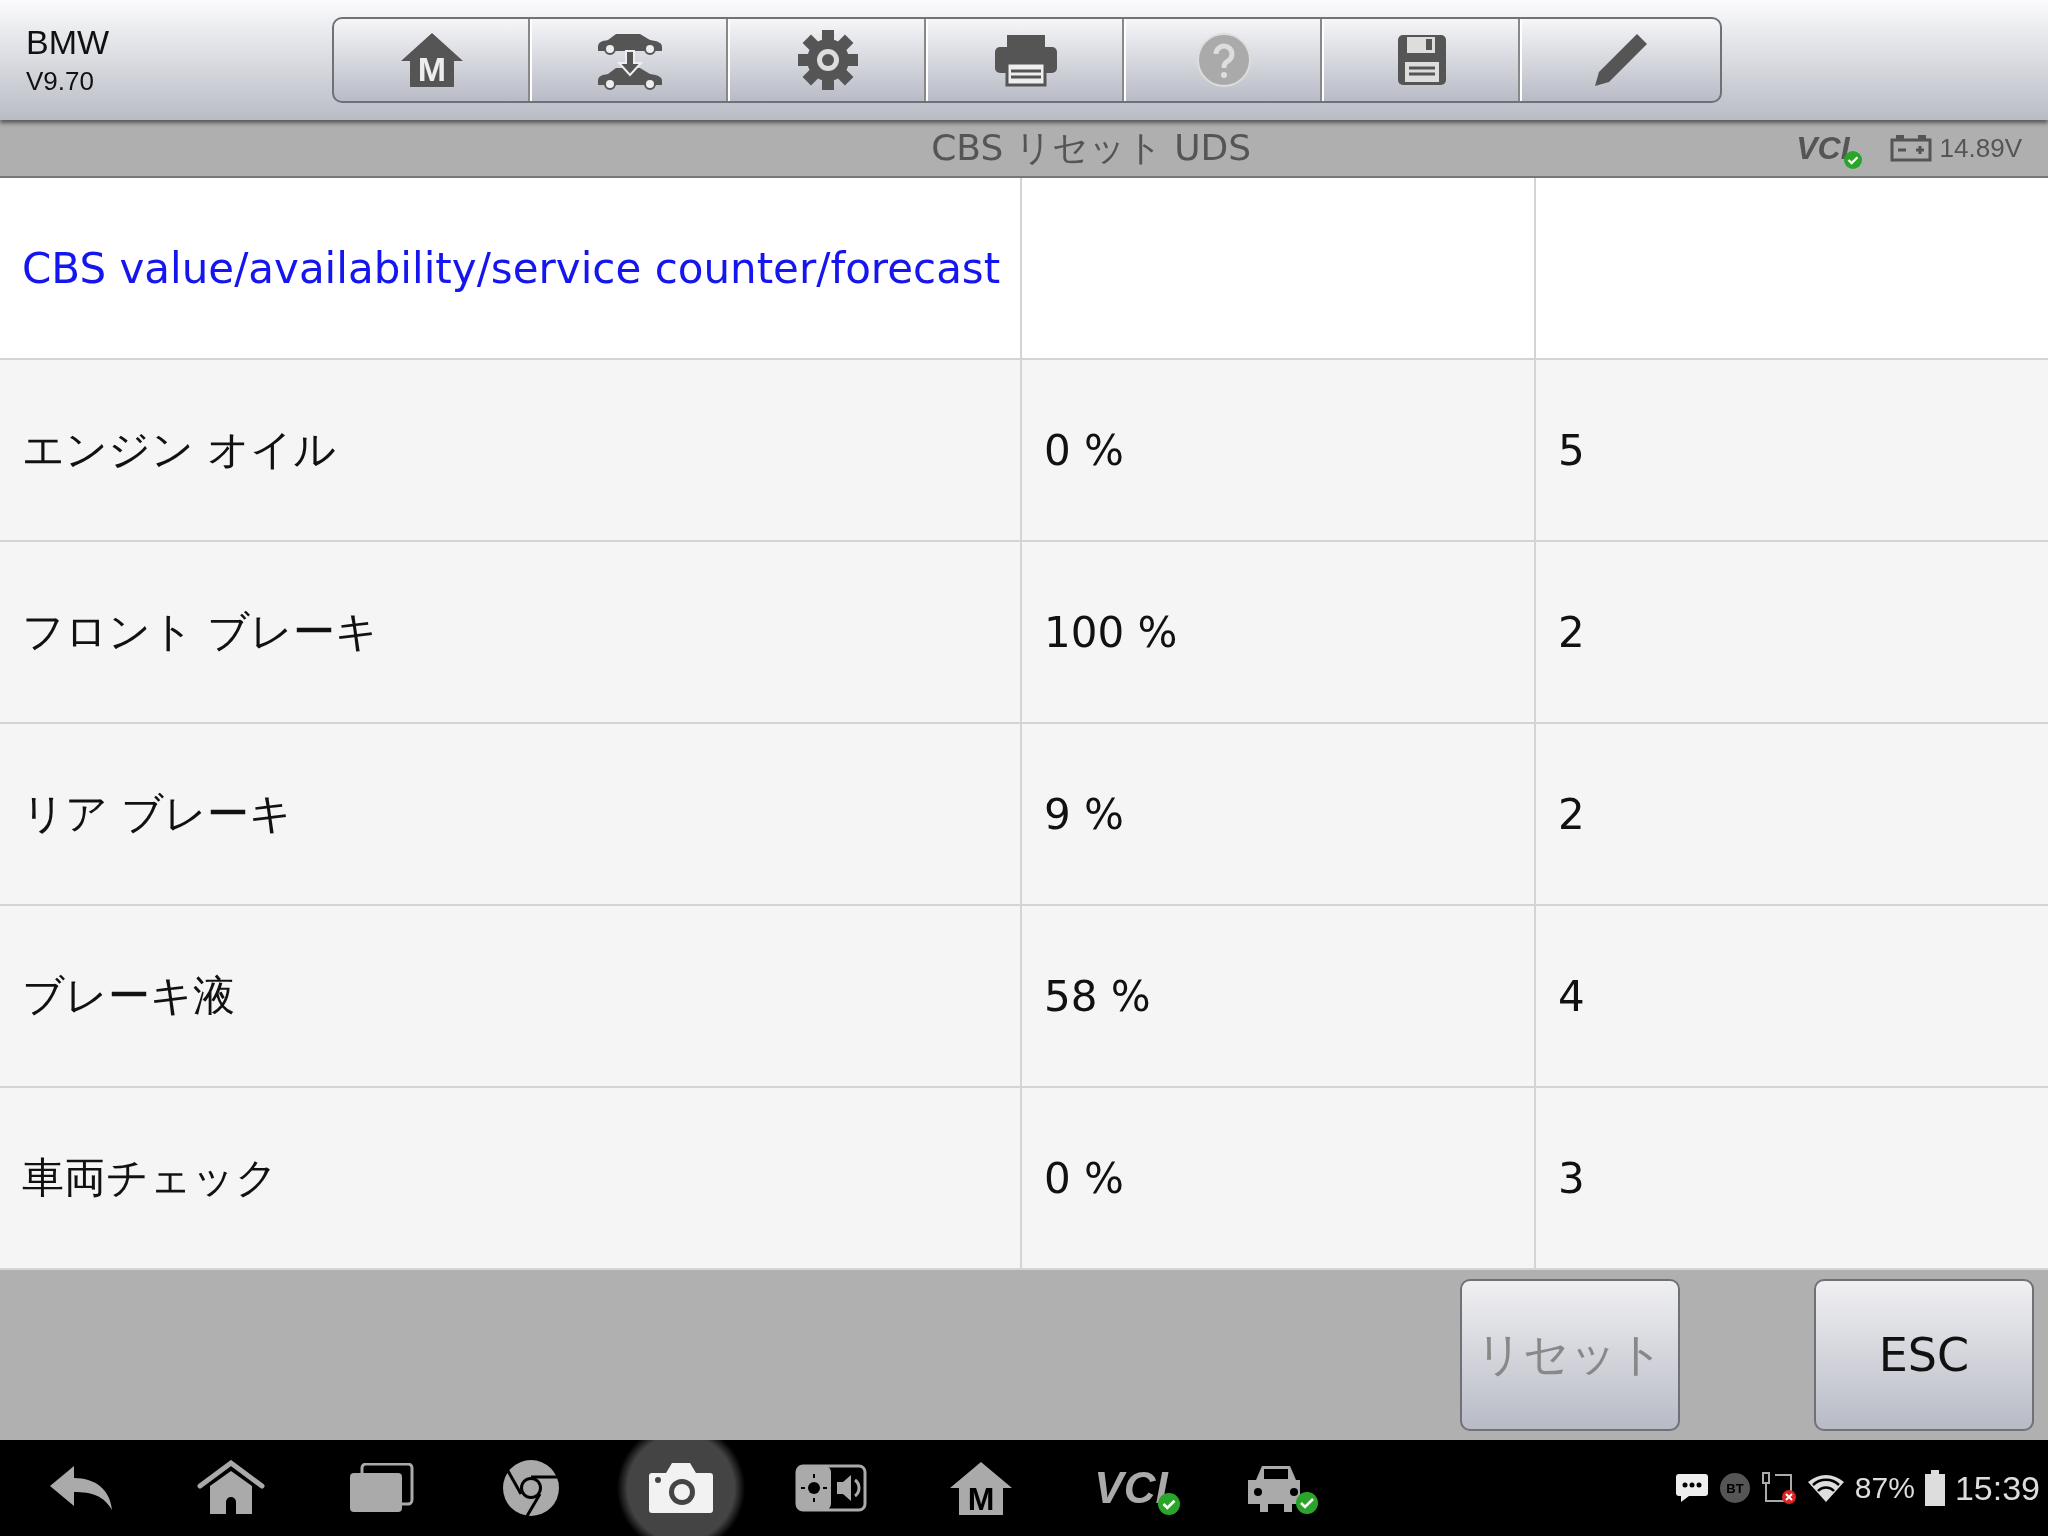 The image size is (2048, 1536). I want to click on message-icon, so click(1691, 1488).